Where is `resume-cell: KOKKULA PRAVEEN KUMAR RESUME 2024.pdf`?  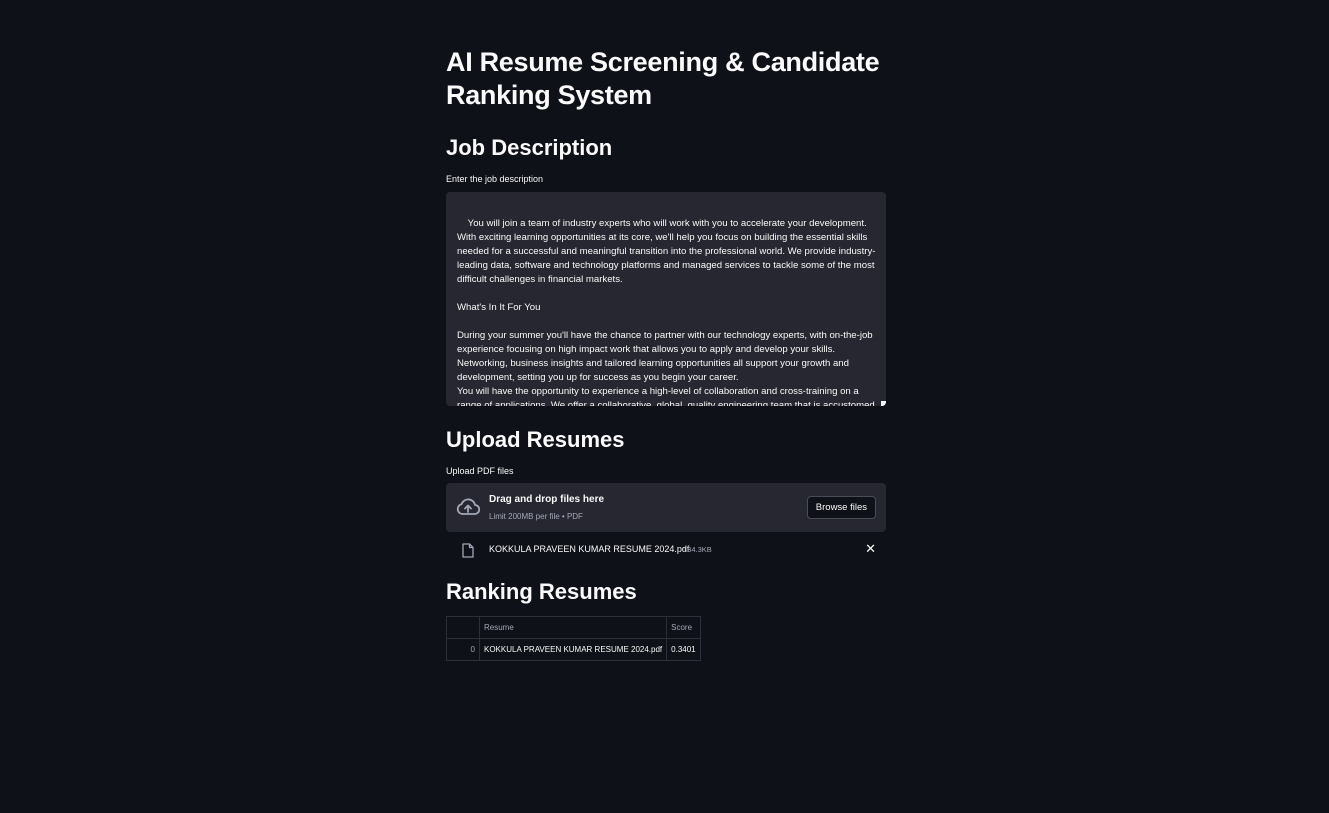 resume-cell: KOKKULA PRAVEEN KUMAR RESUME 2024.pdf is located at coordinates (573, 649).